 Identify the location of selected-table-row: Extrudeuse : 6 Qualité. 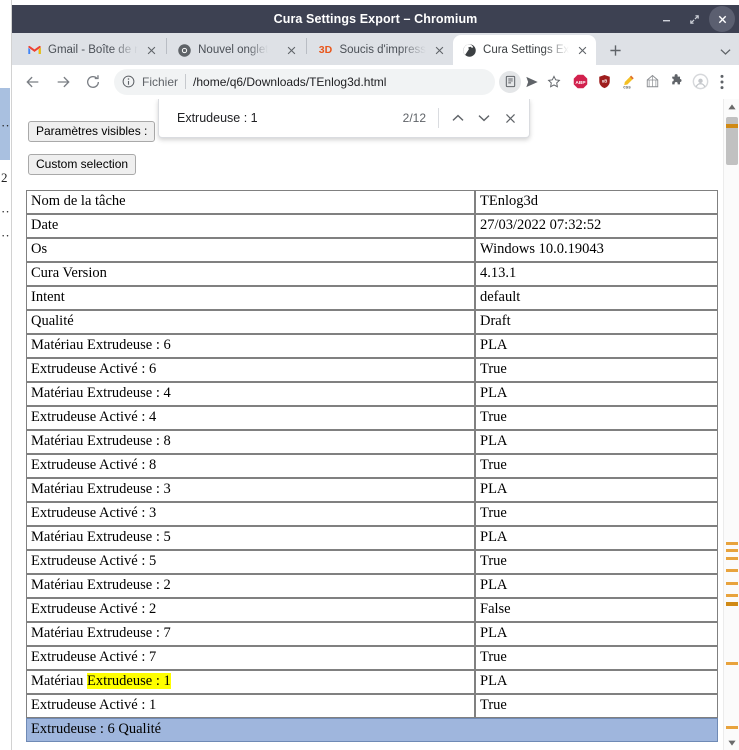
(372, 730).